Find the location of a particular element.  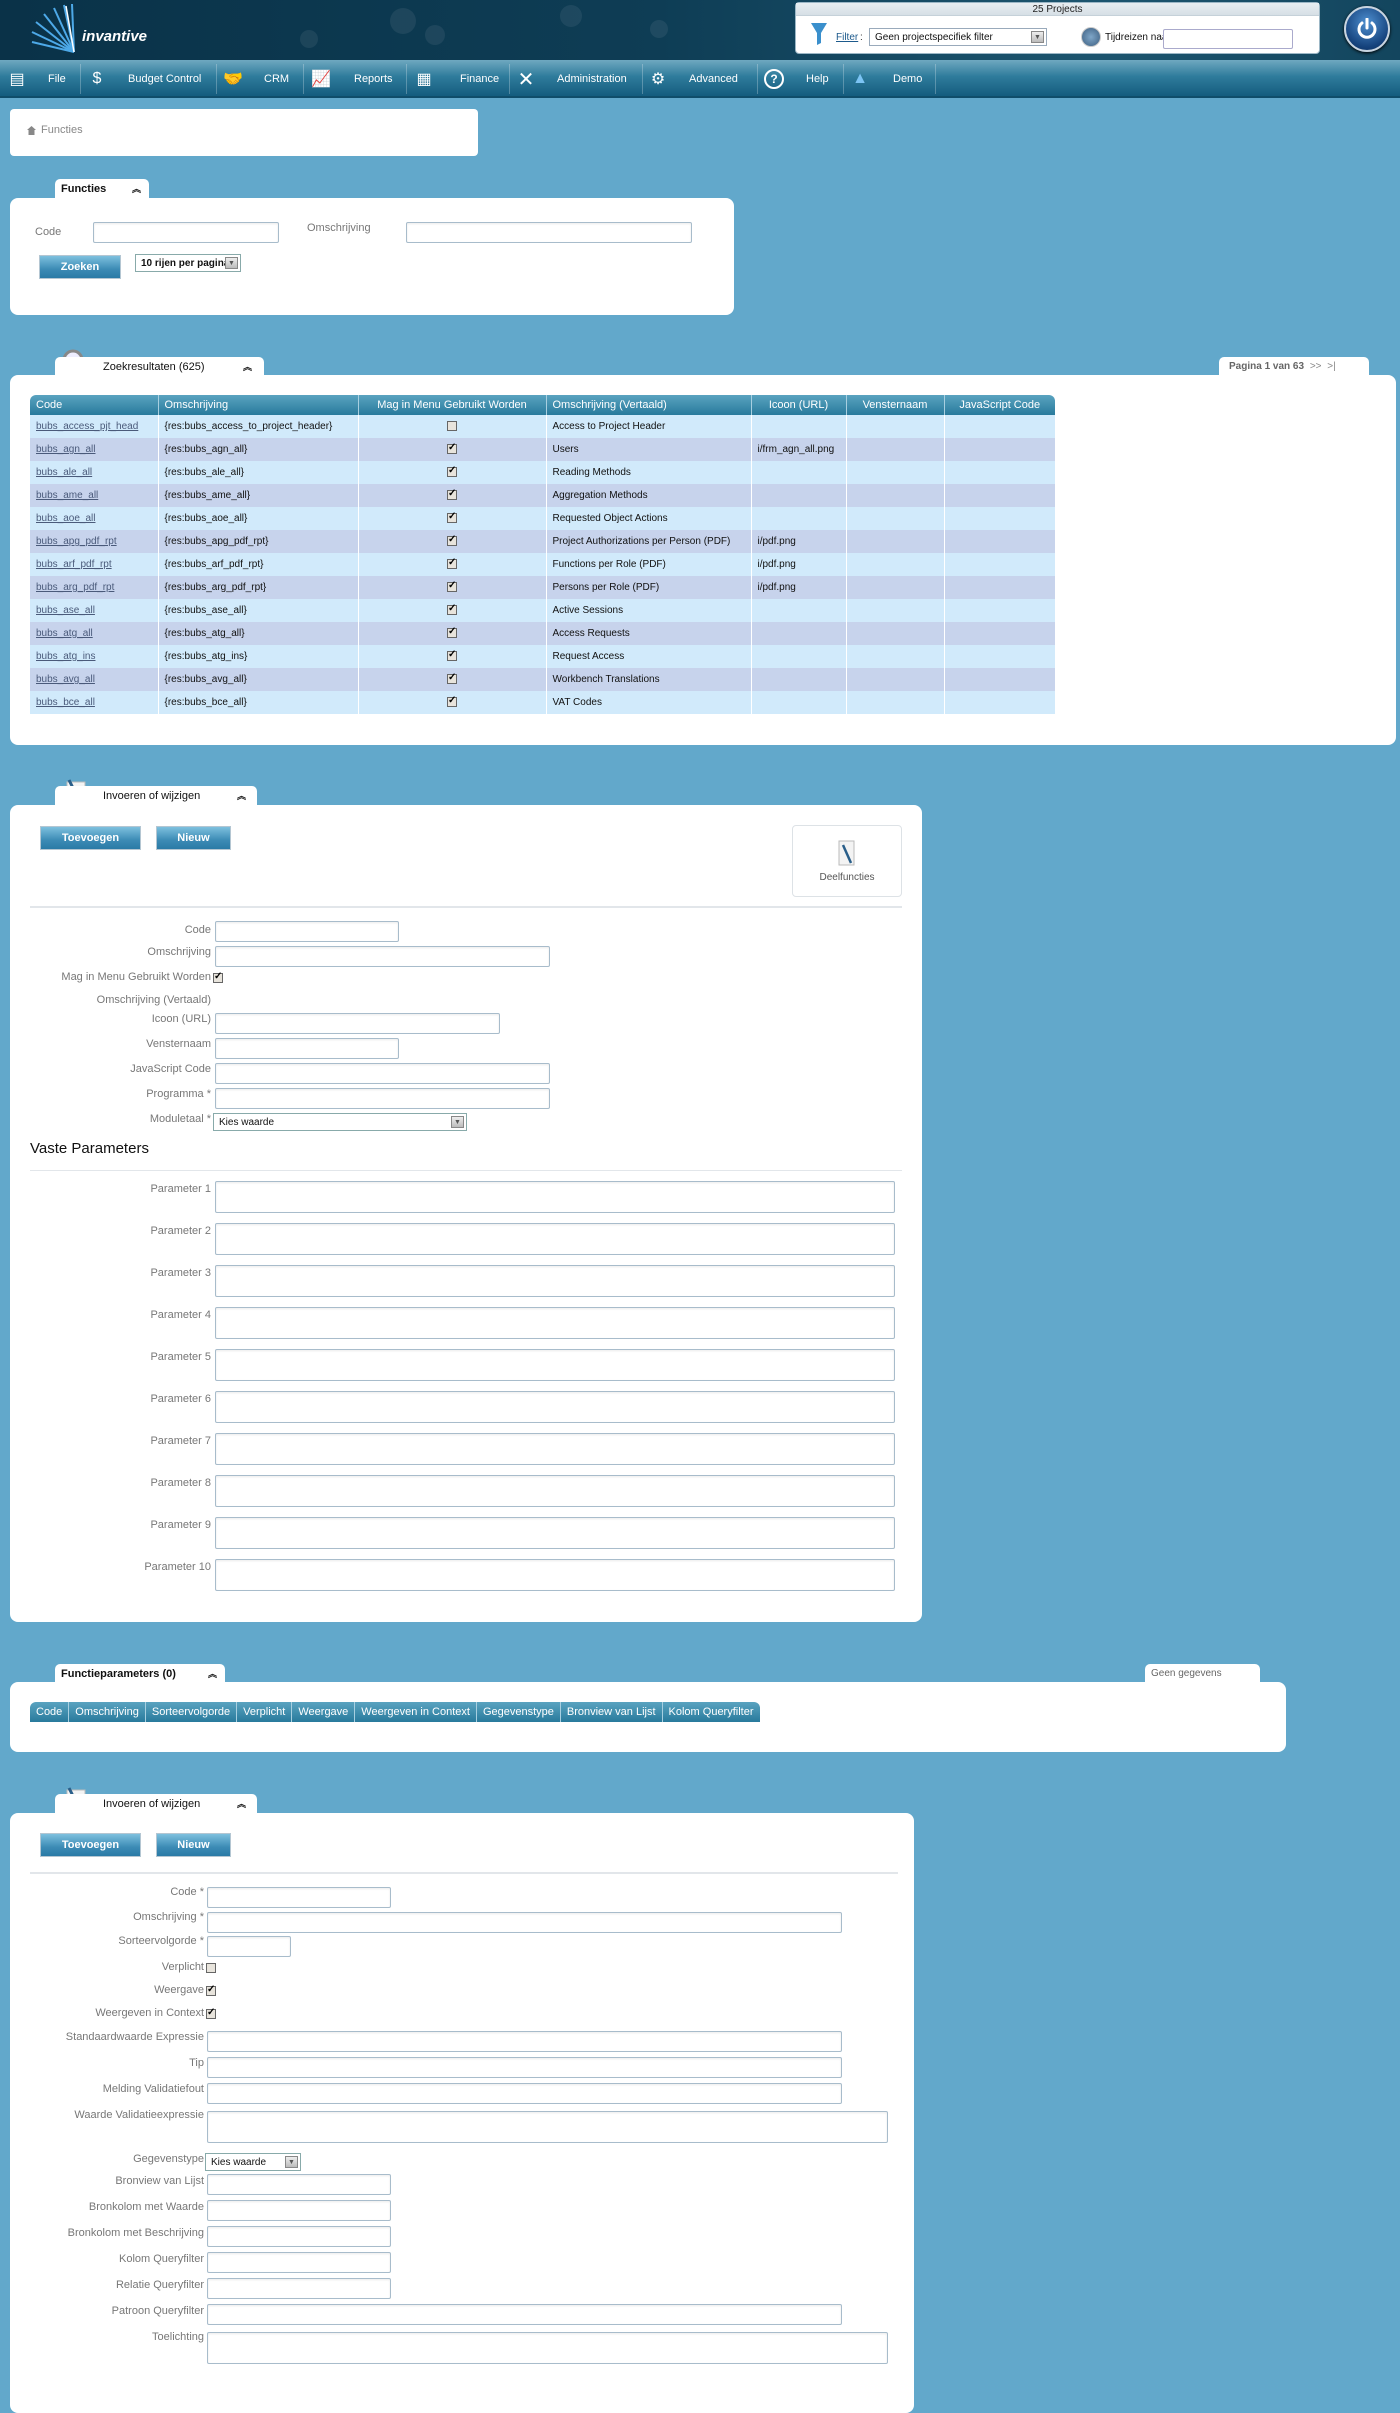

parameter-5-input is located at coordinates (555, 1365).